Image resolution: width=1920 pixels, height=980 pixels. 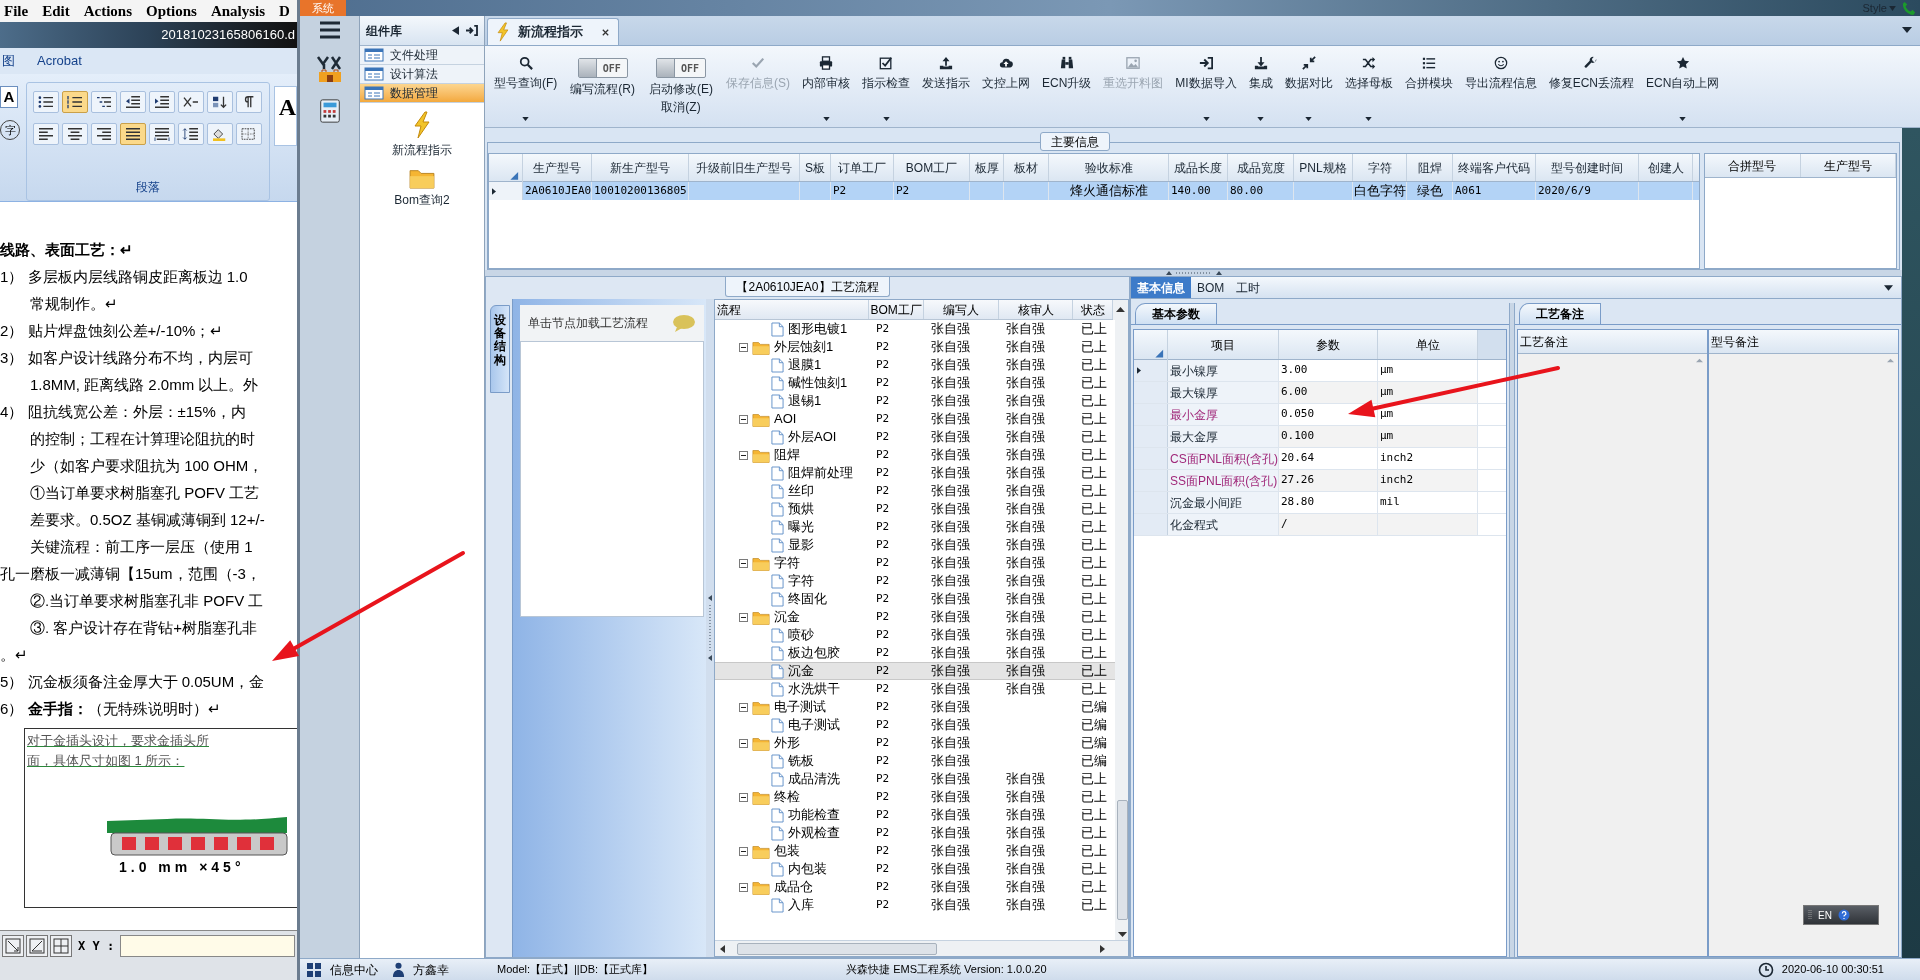 What do you see at coordinates (915, 815) in the screenshot?
I see `tree-row: 功能检查 P2 张自强 张自强 已上` at bounding box center [915, 815].